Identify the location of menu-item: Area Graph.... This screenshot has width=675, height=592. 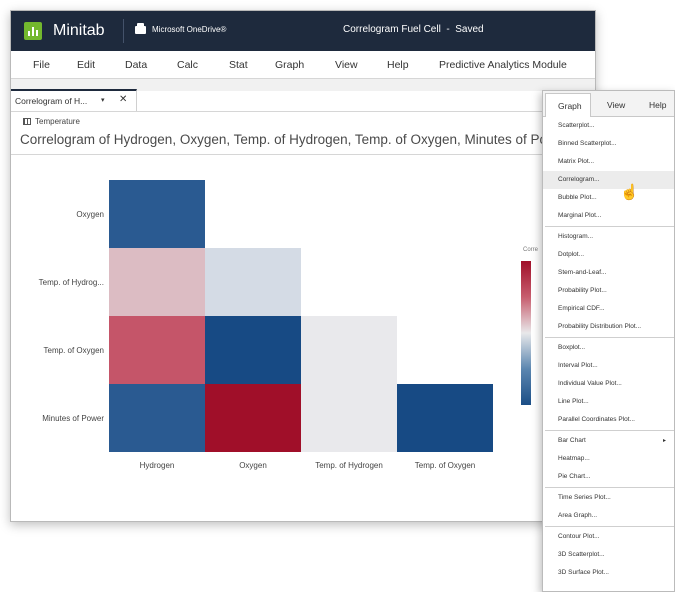
(608, 516).